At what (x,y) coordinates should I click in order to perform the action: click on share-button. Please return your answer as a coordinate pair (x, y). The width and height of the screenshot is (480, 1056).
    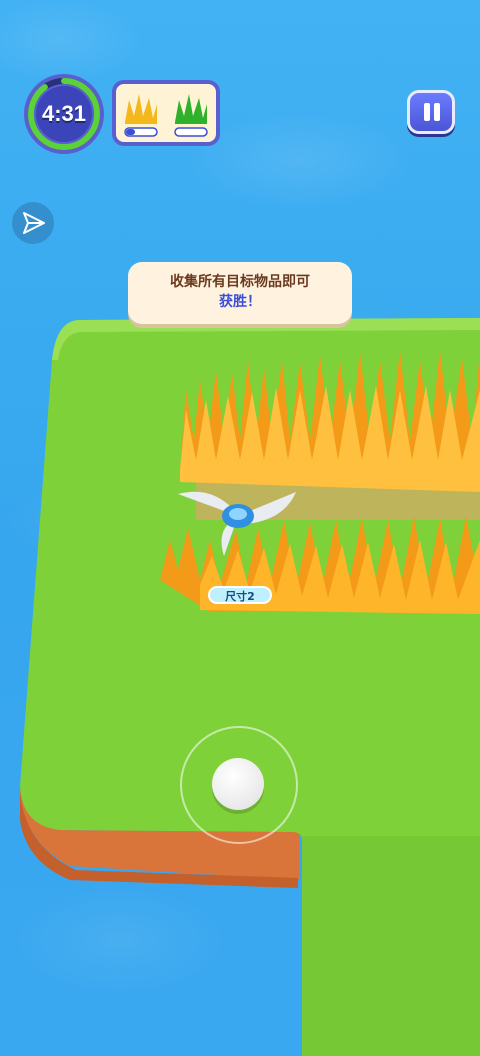
    Looking at the image, I should click on (33, 223).